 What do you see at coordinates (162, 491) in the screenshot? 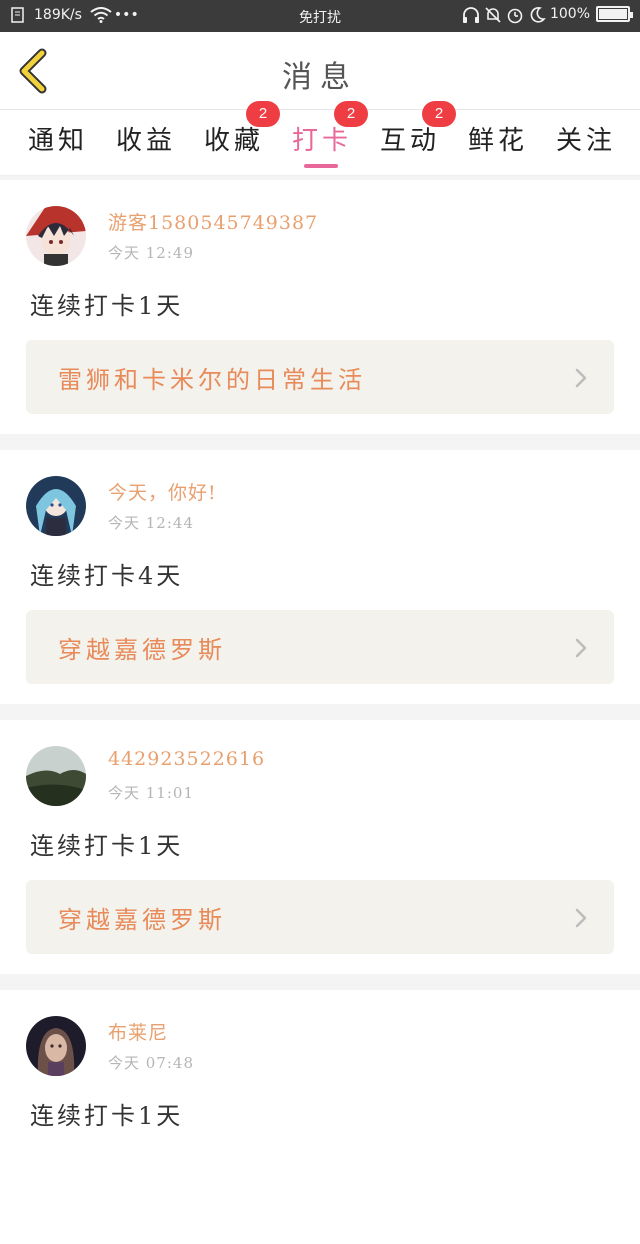
I see `username: 今天，你好!` at bounding box center [162, 491].